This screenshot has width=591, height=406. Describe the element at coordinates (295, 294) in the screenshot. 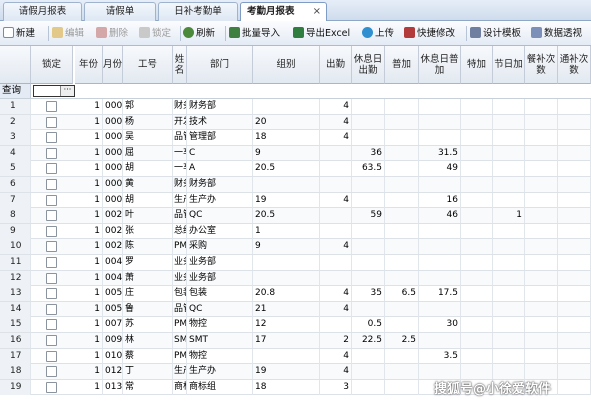

I see `table-row: 13 100520庄包装车间包装20.84356.517.5` at that location.